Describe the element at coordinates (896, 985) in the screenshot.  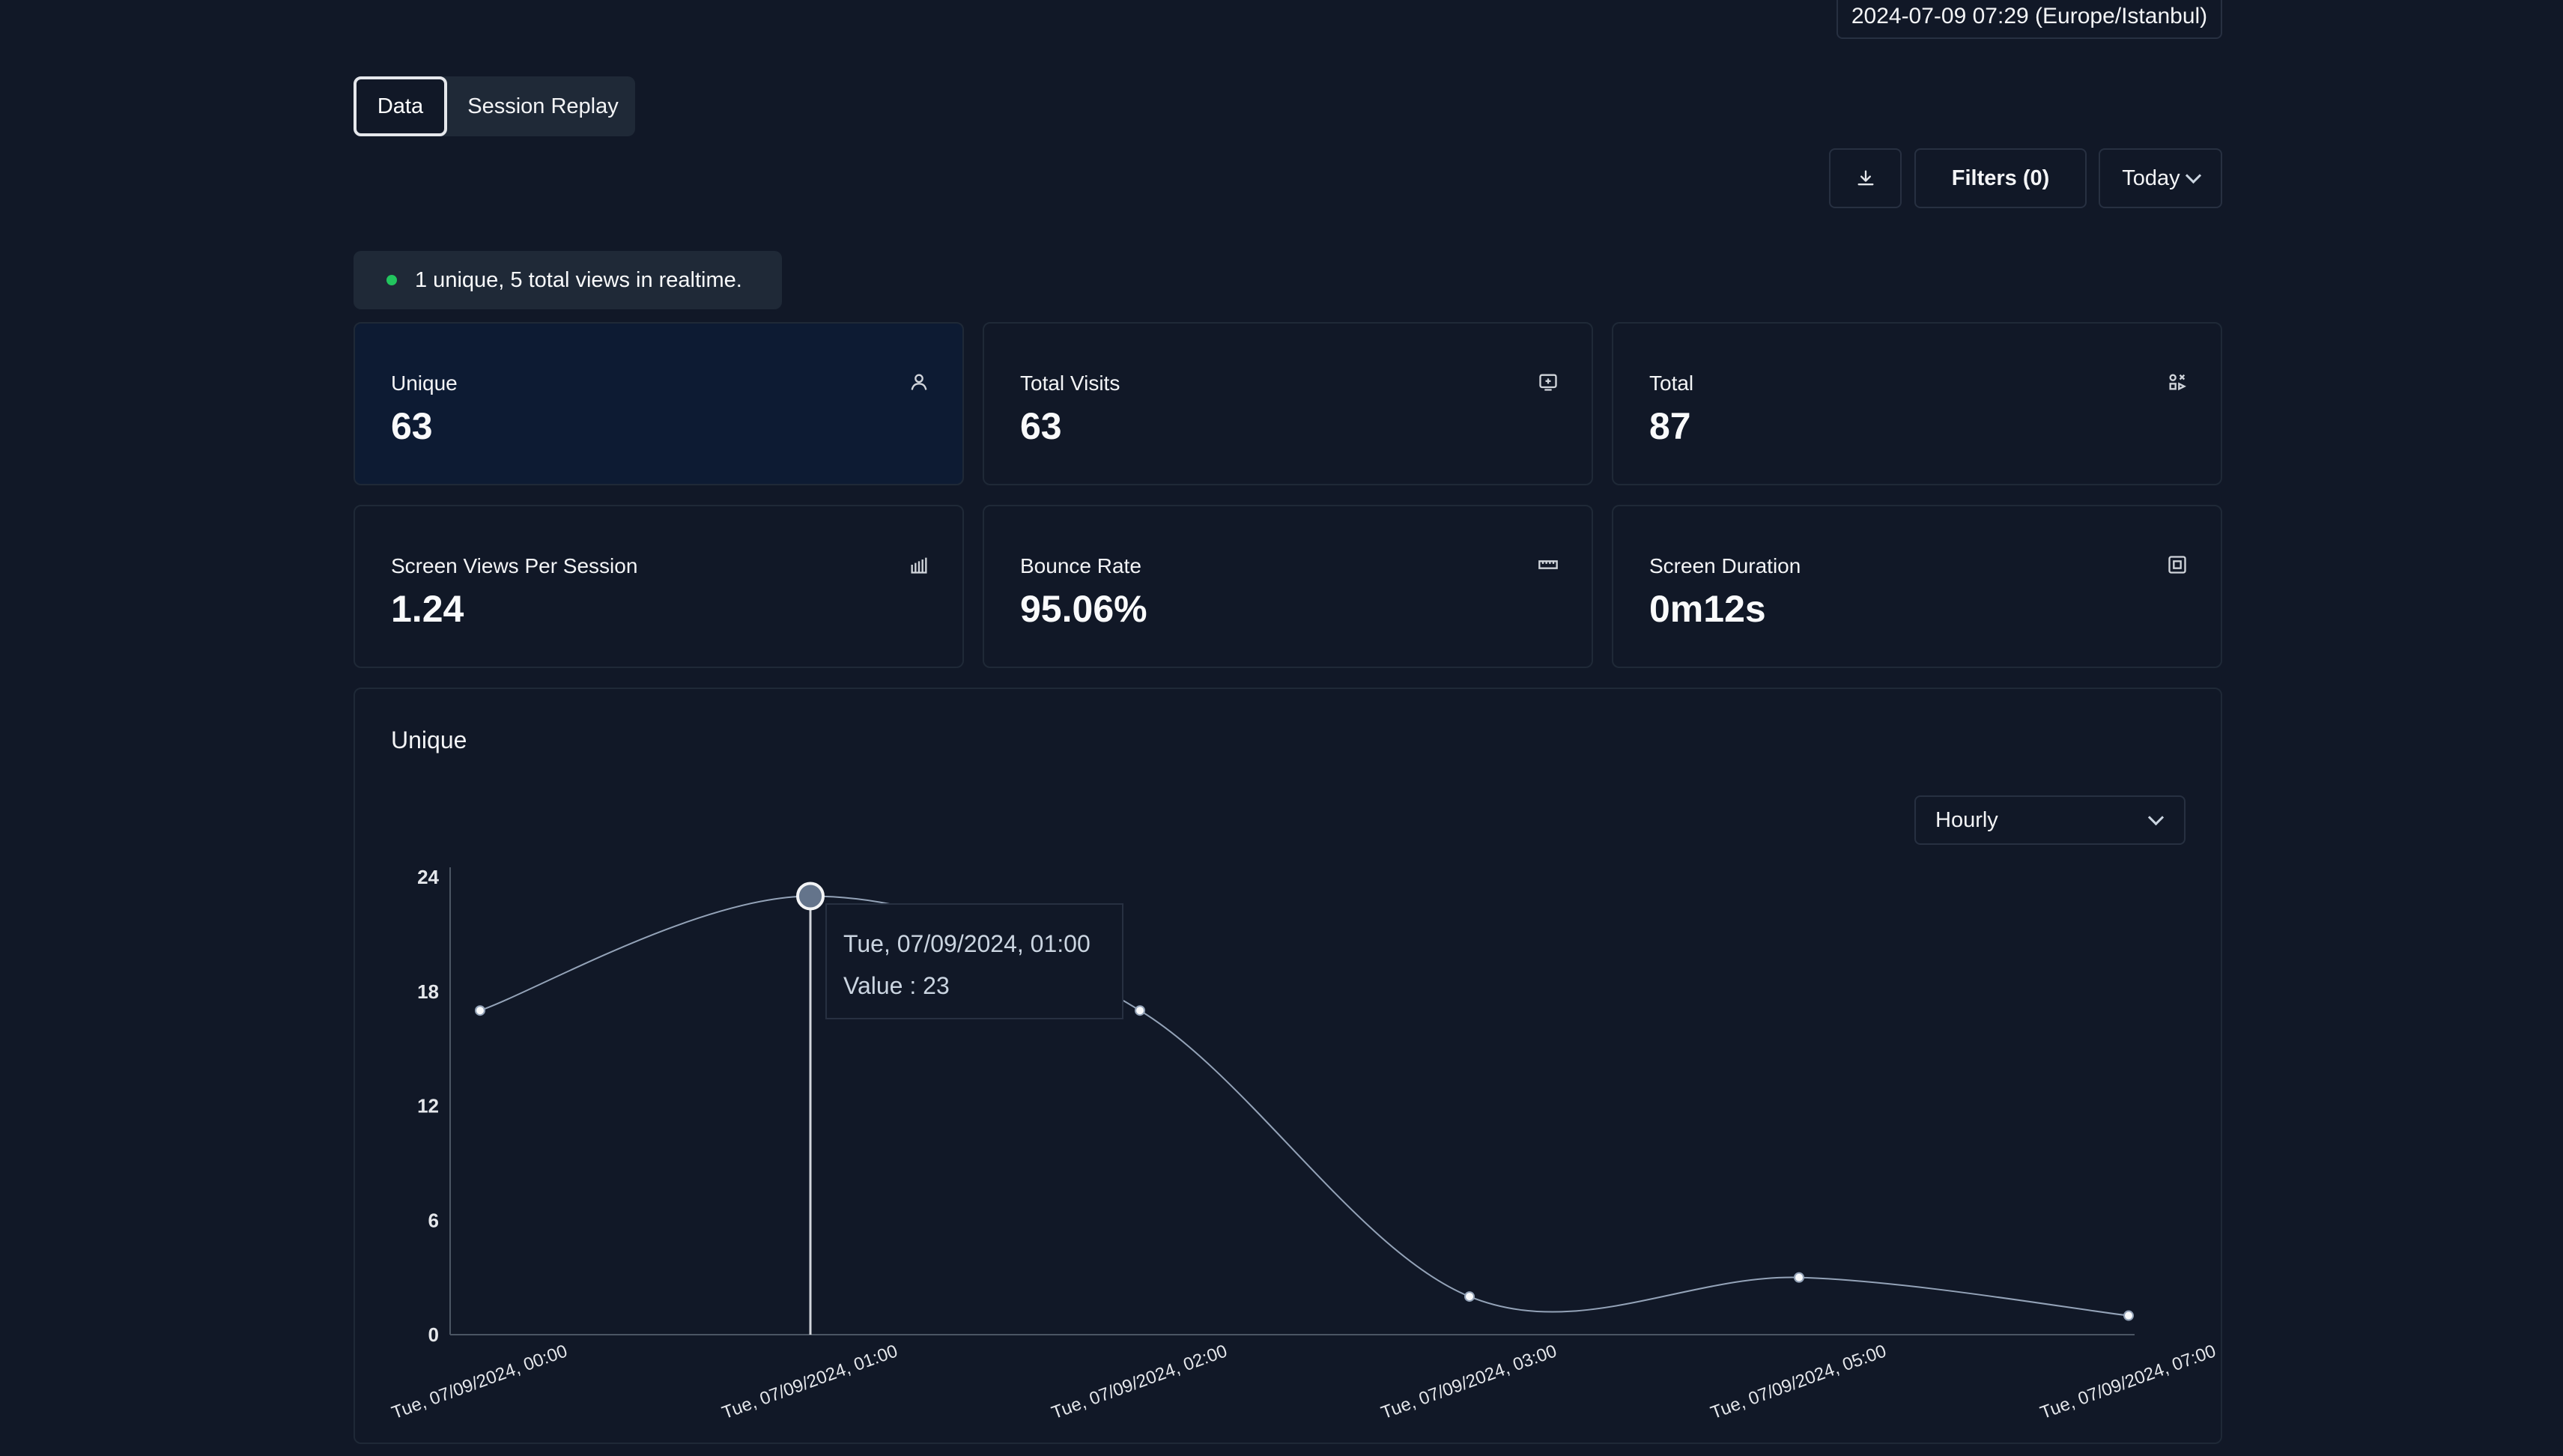
I see `tooltip-value: Value : 23` at that location.